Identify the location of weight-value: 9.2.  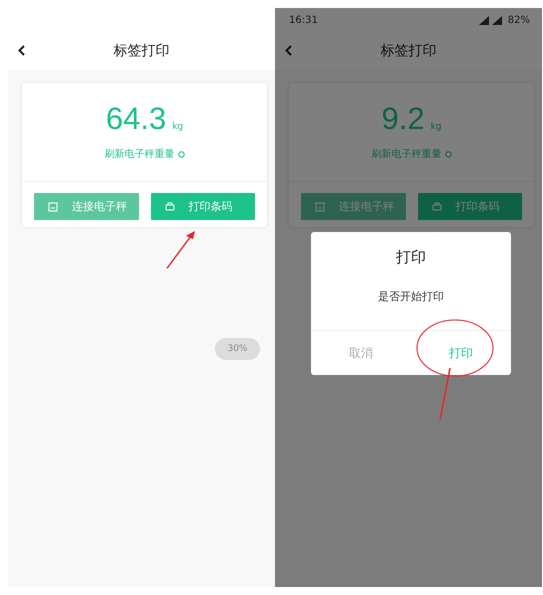
(403, 119).